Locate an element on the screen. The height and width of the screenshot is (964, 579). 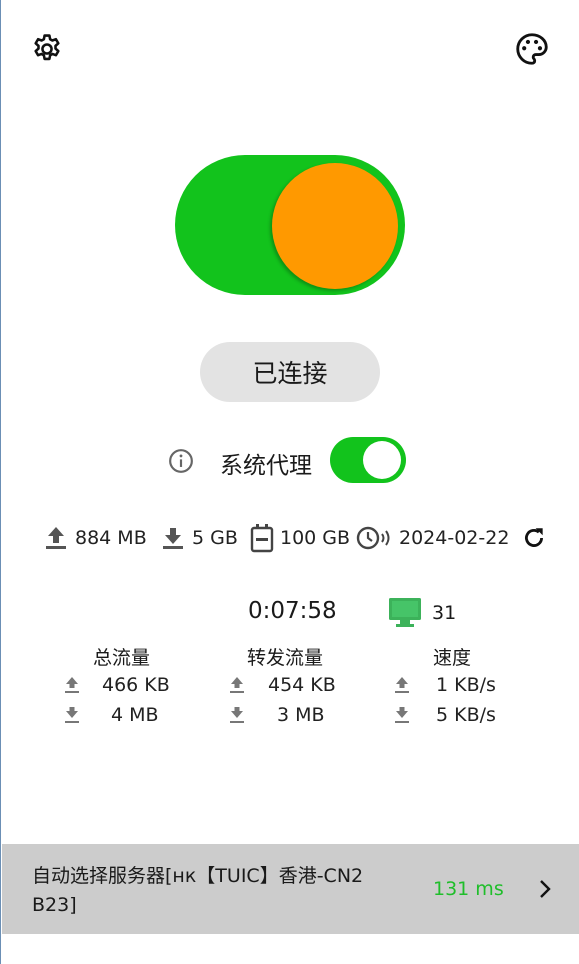
total-download: 4 MB is located at coordinates (135, 715).